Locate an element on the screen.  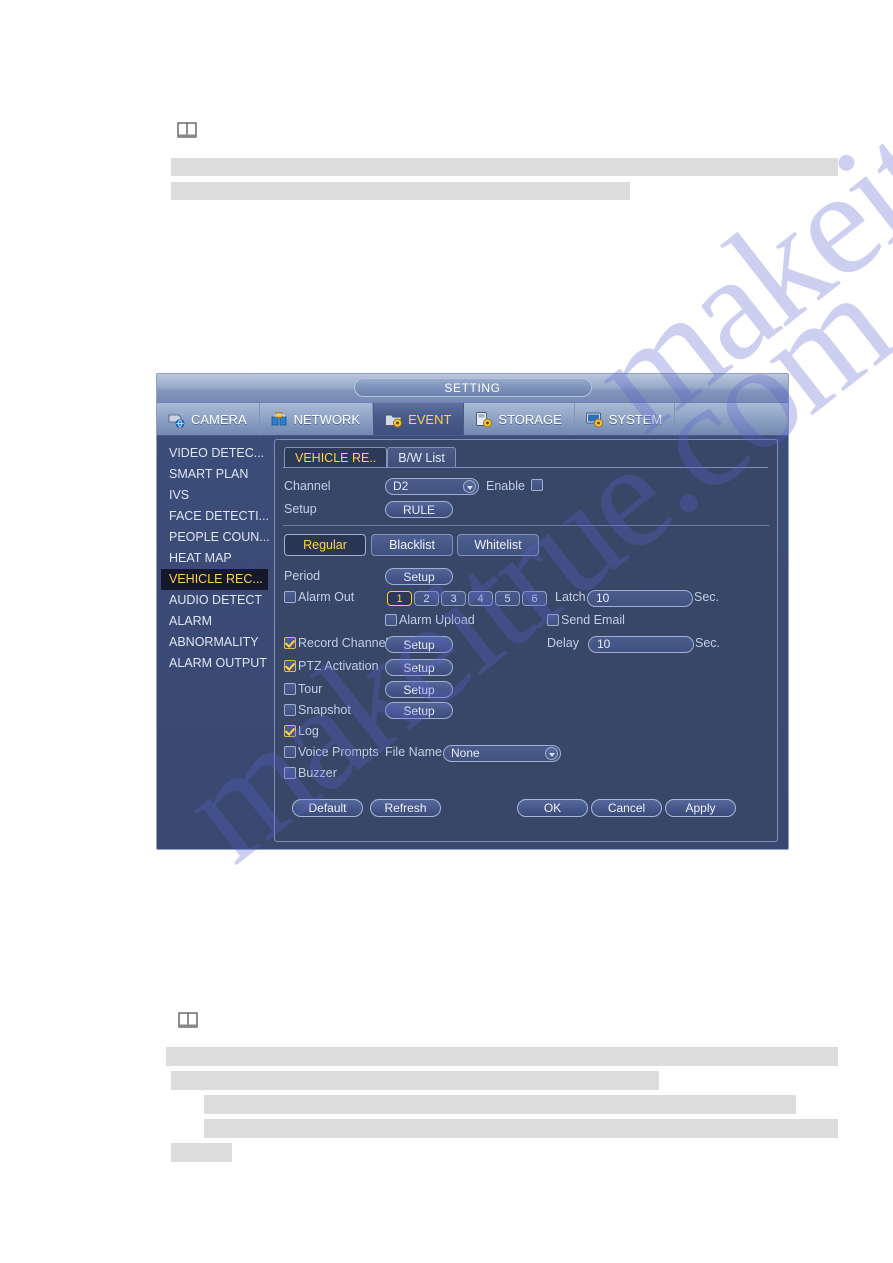
send-email-checkbox is located at coordinates (553, 620).